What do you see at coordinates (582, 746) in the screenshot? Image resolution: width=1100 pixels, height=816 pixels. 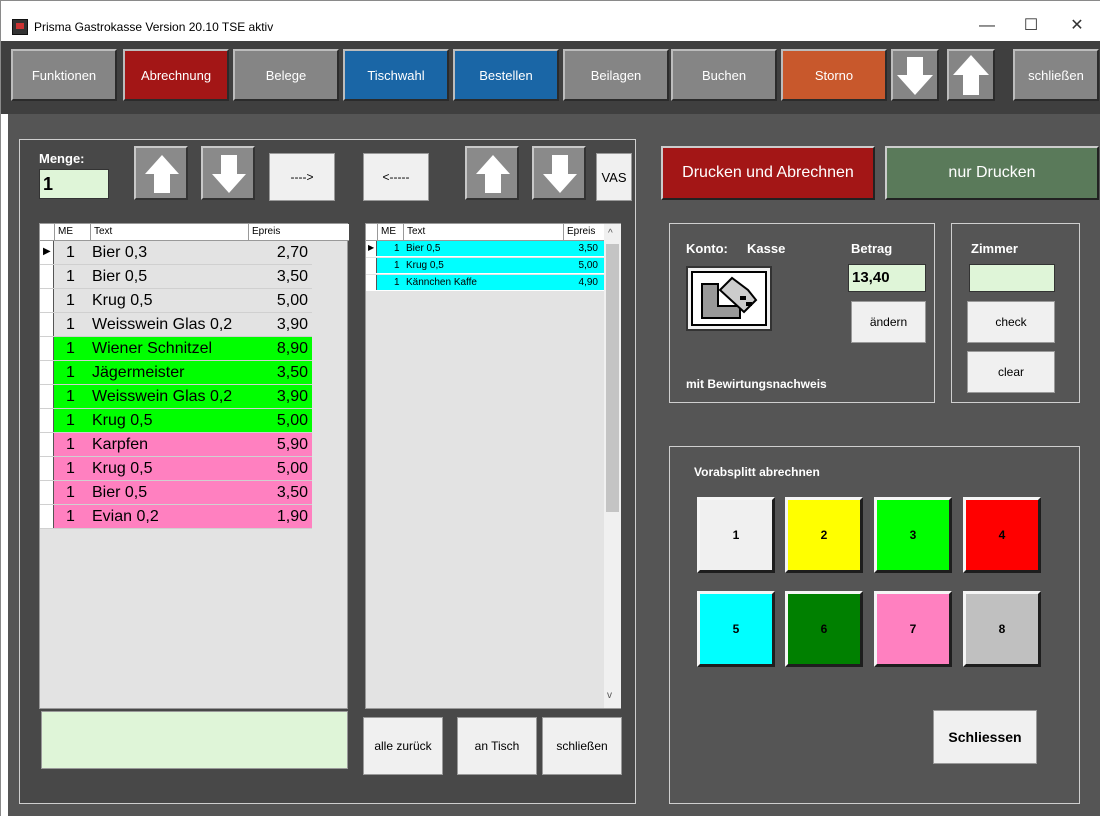 I see `schliessen-split-button: schließen` at bounding box center [582, 746].